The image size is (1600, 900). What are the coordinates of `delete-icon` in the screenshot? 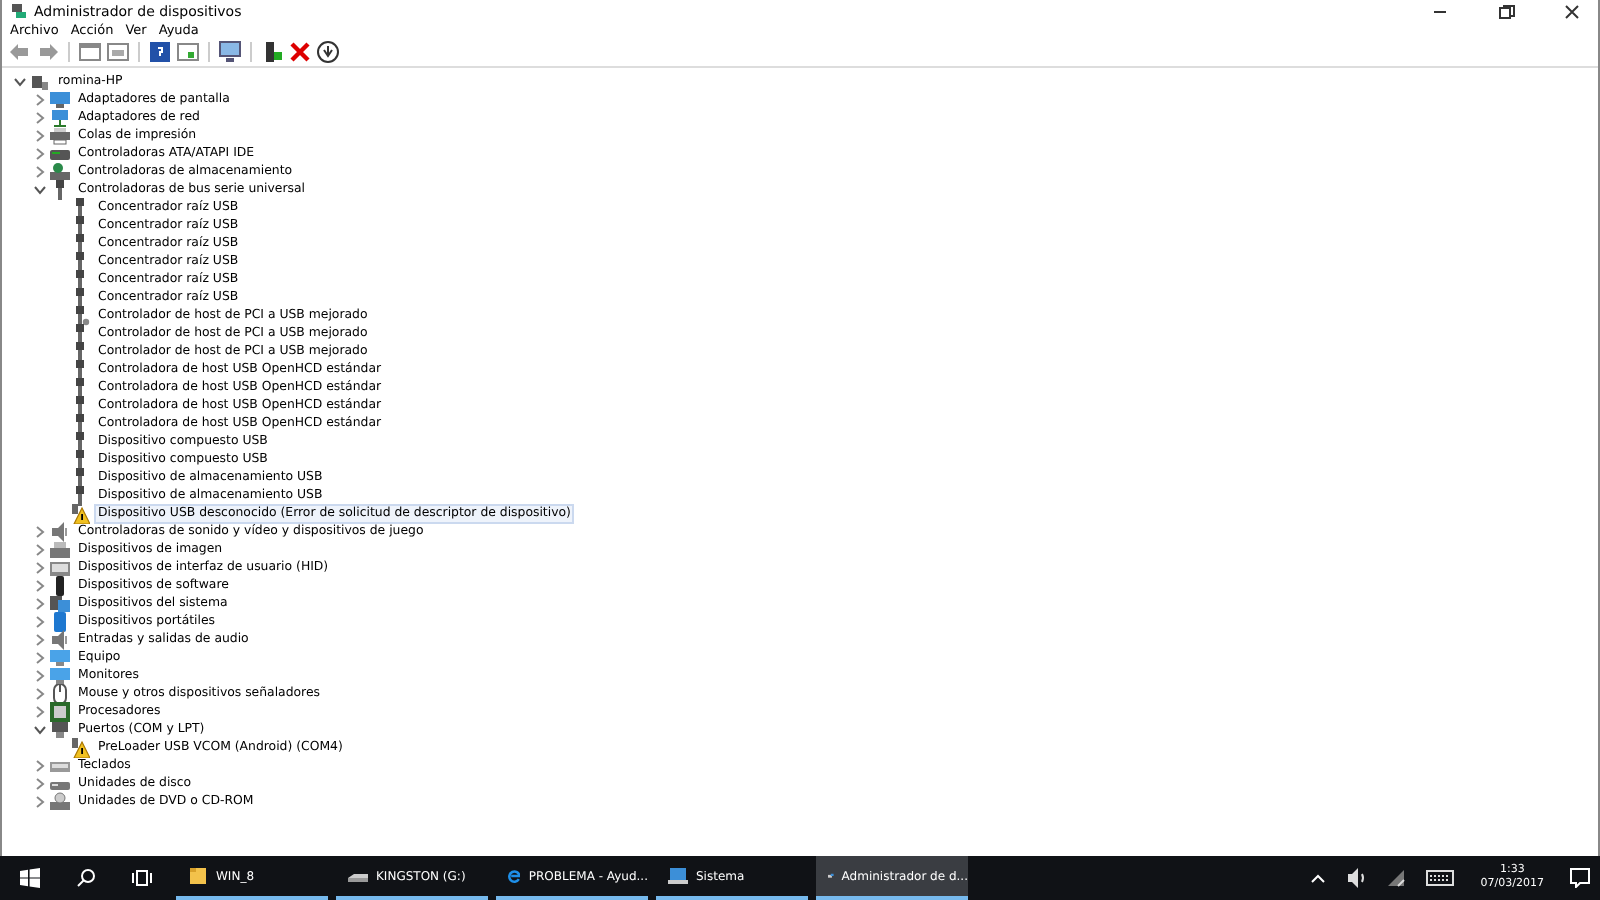 It's located at (300, 52).